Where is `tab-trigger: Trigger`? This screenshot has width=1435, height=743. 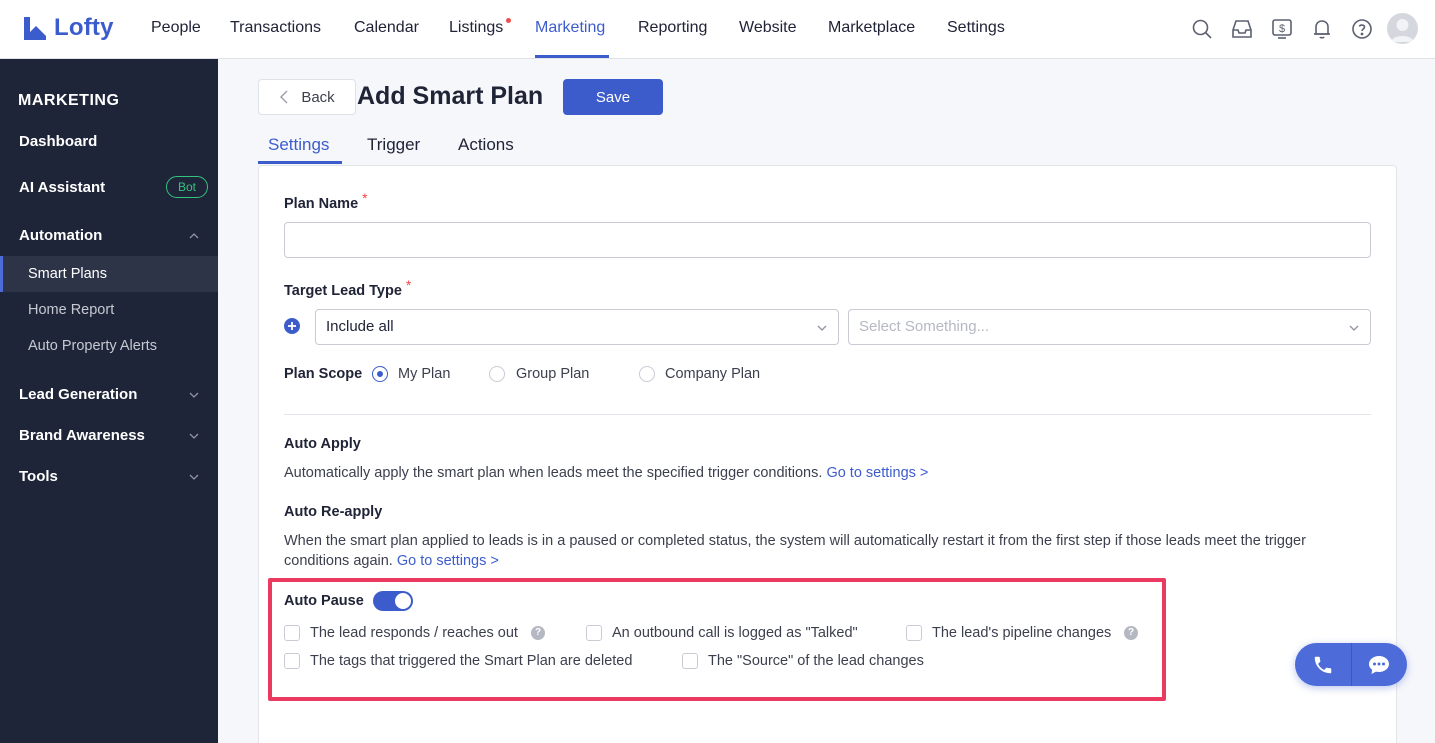 tab-trigger: Trigger is located at coordinates (393, 145).